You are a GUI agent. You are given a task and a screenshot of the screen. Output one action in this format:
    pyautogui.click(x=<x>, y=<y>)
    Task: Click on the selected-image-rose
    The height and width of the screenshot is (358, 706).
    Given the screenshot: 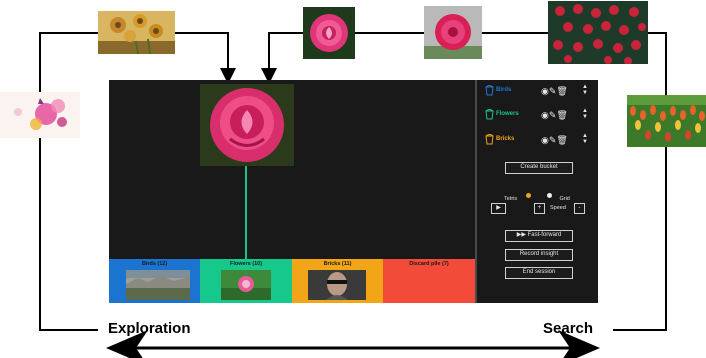 What is the action you would take?
    pyautogui.click(x=247, y=125)
    